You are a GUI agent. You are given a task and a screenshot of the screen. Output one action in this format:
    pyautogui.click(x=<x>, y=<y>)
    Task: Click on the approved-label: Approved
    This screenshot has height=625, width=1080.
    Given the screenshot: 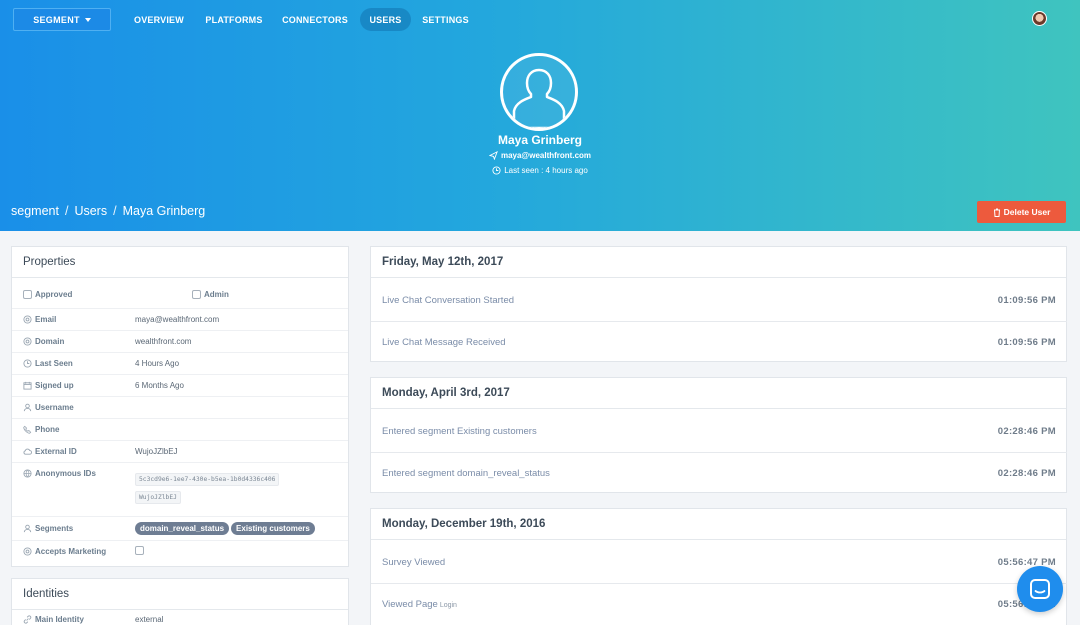 What is the action you would take?
    pyautogui.click(x=54, y=294)
    